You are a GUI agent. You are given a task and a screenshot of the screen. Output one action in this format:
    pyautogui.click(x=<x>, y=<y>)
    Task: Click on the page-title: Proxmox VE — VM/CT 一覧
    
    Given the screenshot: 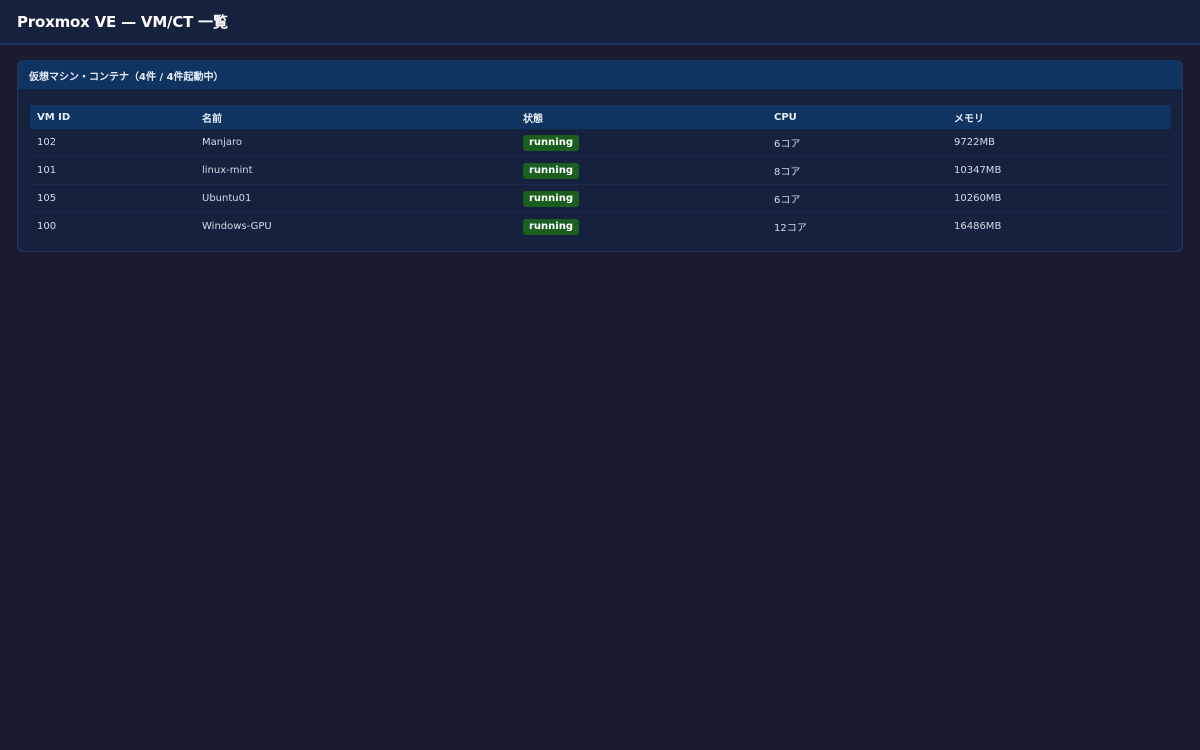 What is the action you would take?
    pyautogui.click(x=122, y=22)
    